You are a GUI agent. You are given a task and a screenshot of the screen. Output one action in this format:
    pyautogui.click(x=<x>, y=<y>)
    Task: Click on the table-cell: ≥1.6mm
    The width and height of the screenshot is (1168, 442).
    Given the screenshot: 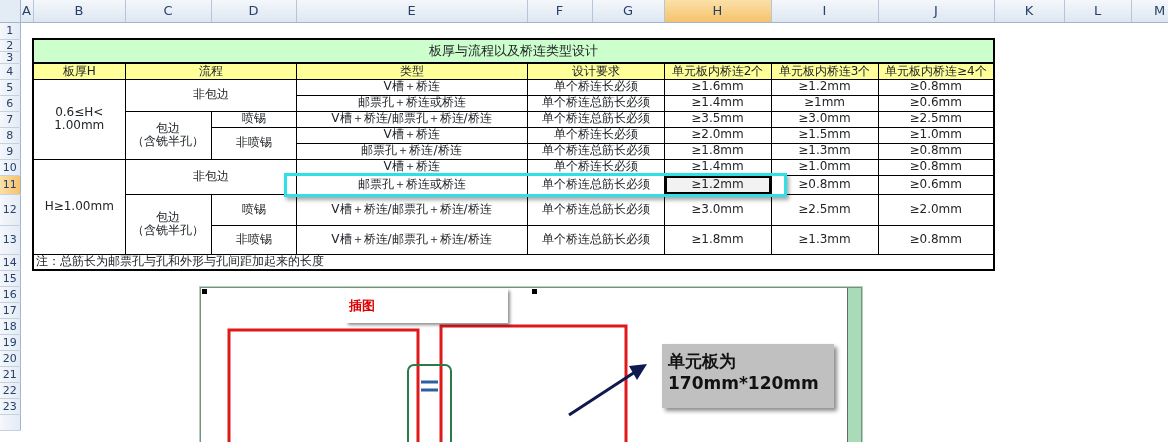 What is the action you would take?
    pyautogui.click(x=717, y=87)
    